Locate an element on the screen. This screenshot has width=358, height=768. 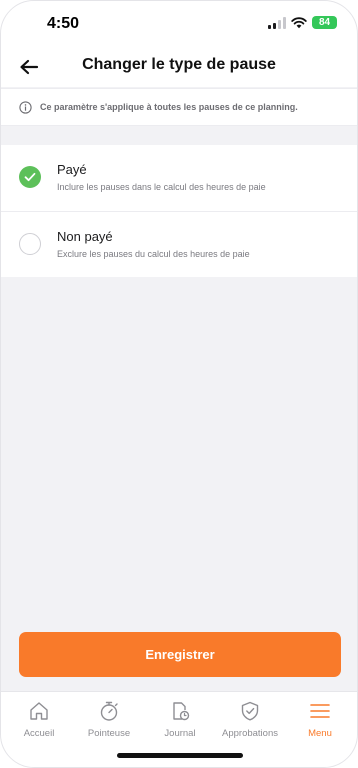
shield-check-icon is located at coordinates (250, 711).